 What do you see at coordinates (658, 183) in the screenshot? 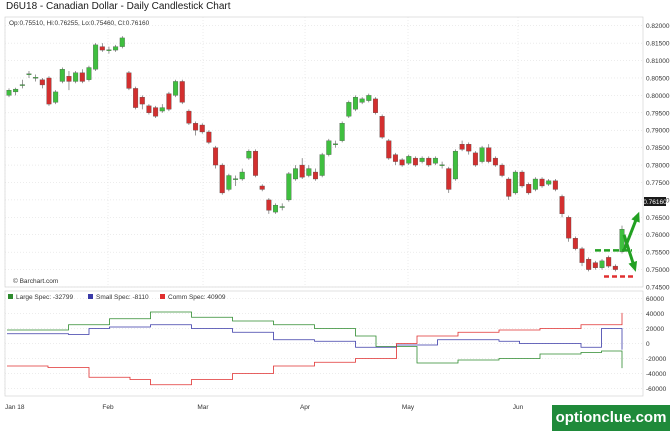
I see `y-tick-label: 0.77500` at bounding box center [658, 183].